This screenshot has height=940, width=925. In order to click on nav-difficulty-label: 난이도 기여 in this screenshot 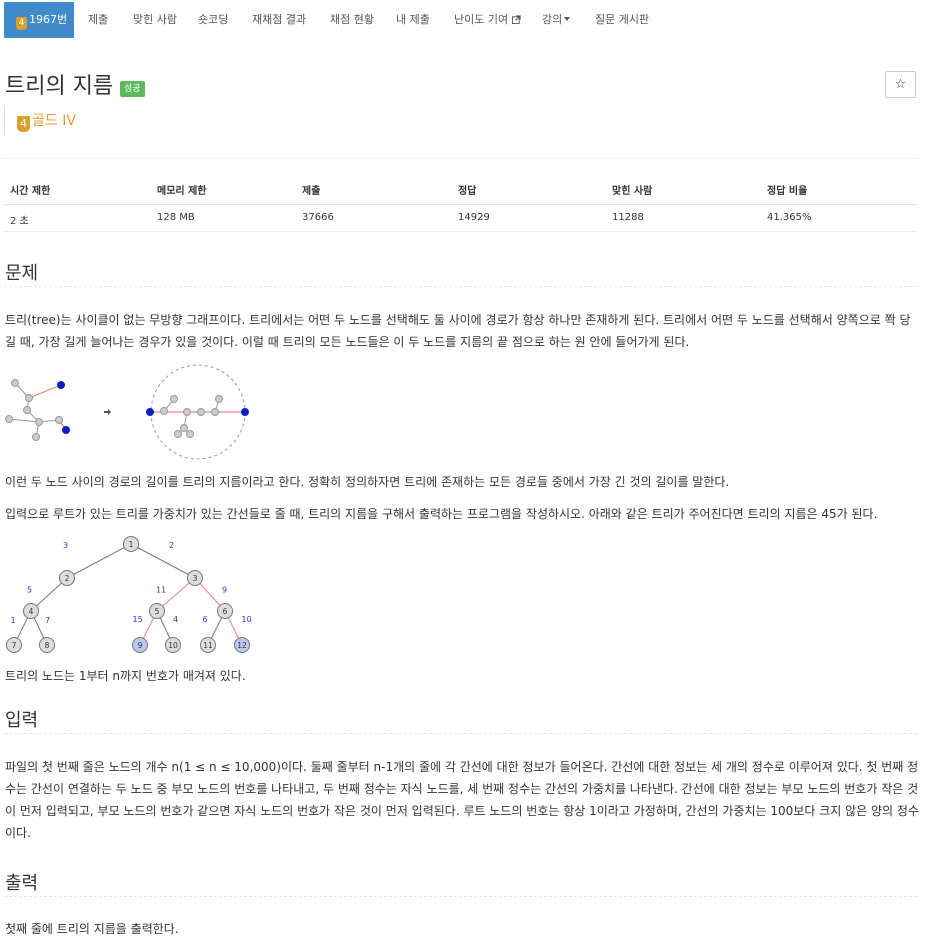, I will do `click(481, 19)`.